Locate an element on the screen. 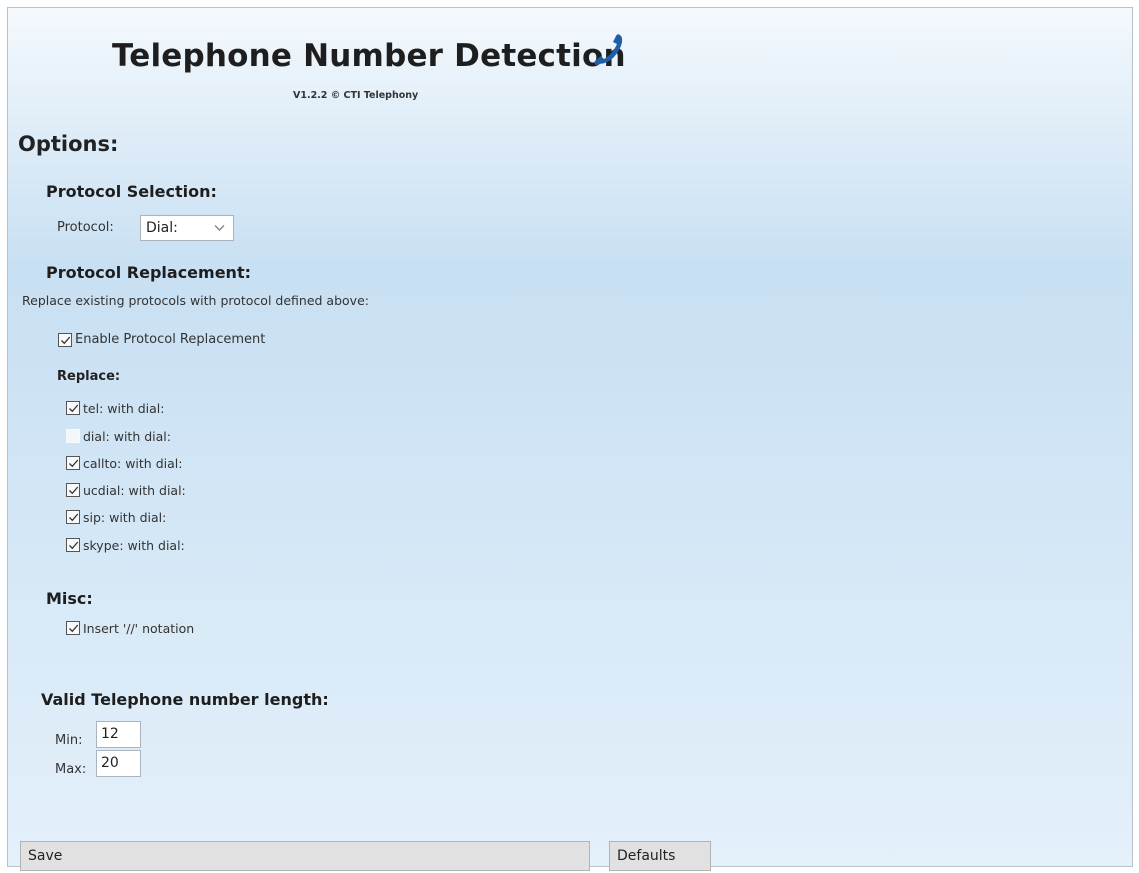 Image resolution: width=1139 pixels, height=873 pixels. replace-sip-checkbox is located at coordinates (73, 517).